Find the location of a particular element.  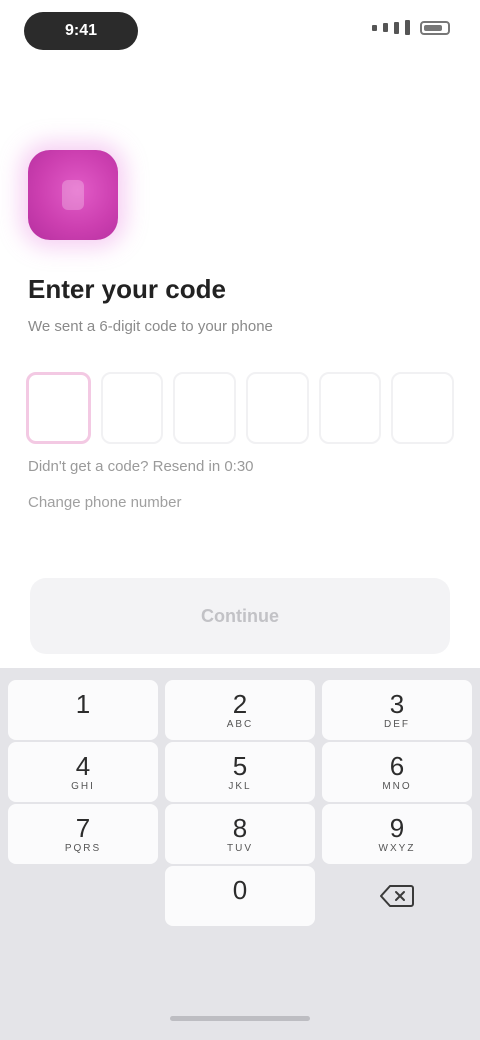

key-number: 2 is located at coordinates (240, 703).